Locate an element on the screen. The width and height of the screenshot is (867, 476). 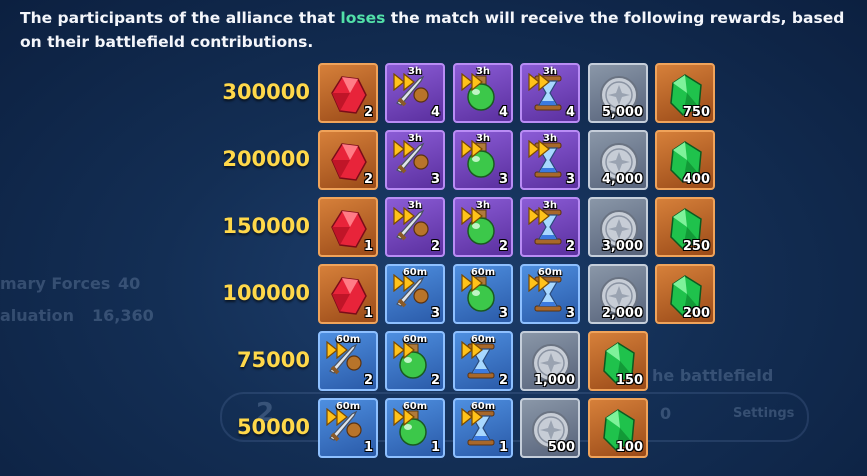
reward-quantity: 750 is located at coordinates (696, 112).